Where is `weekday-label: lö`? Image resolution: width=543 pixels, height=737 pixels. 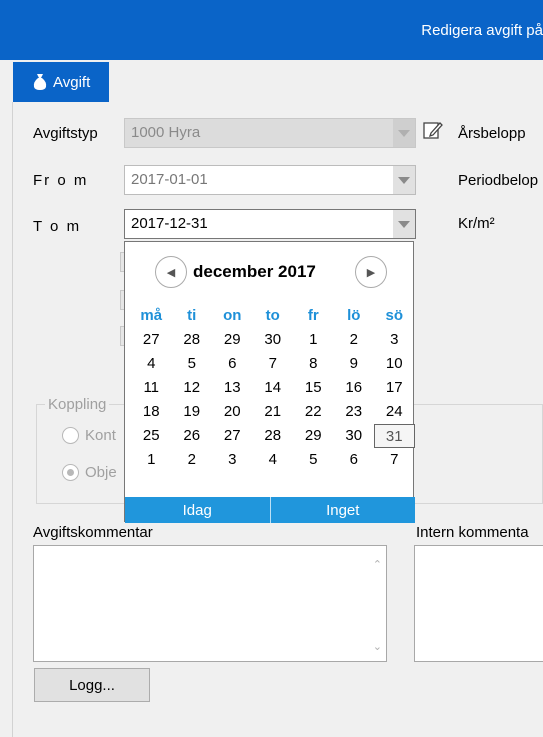
weekday-label: lö is located at coordinates (354, 315).